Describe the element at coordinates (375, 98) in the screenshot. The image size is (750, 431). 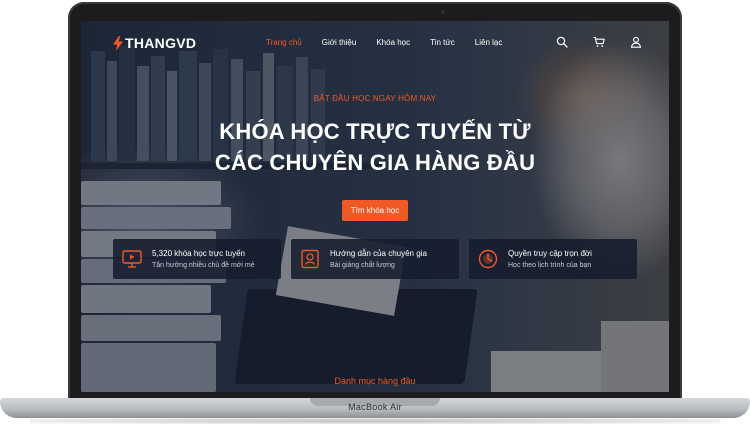
I see `hero-kicker: BẮT ĐẦU HỌC NGAY HÔM NAY` at that location.